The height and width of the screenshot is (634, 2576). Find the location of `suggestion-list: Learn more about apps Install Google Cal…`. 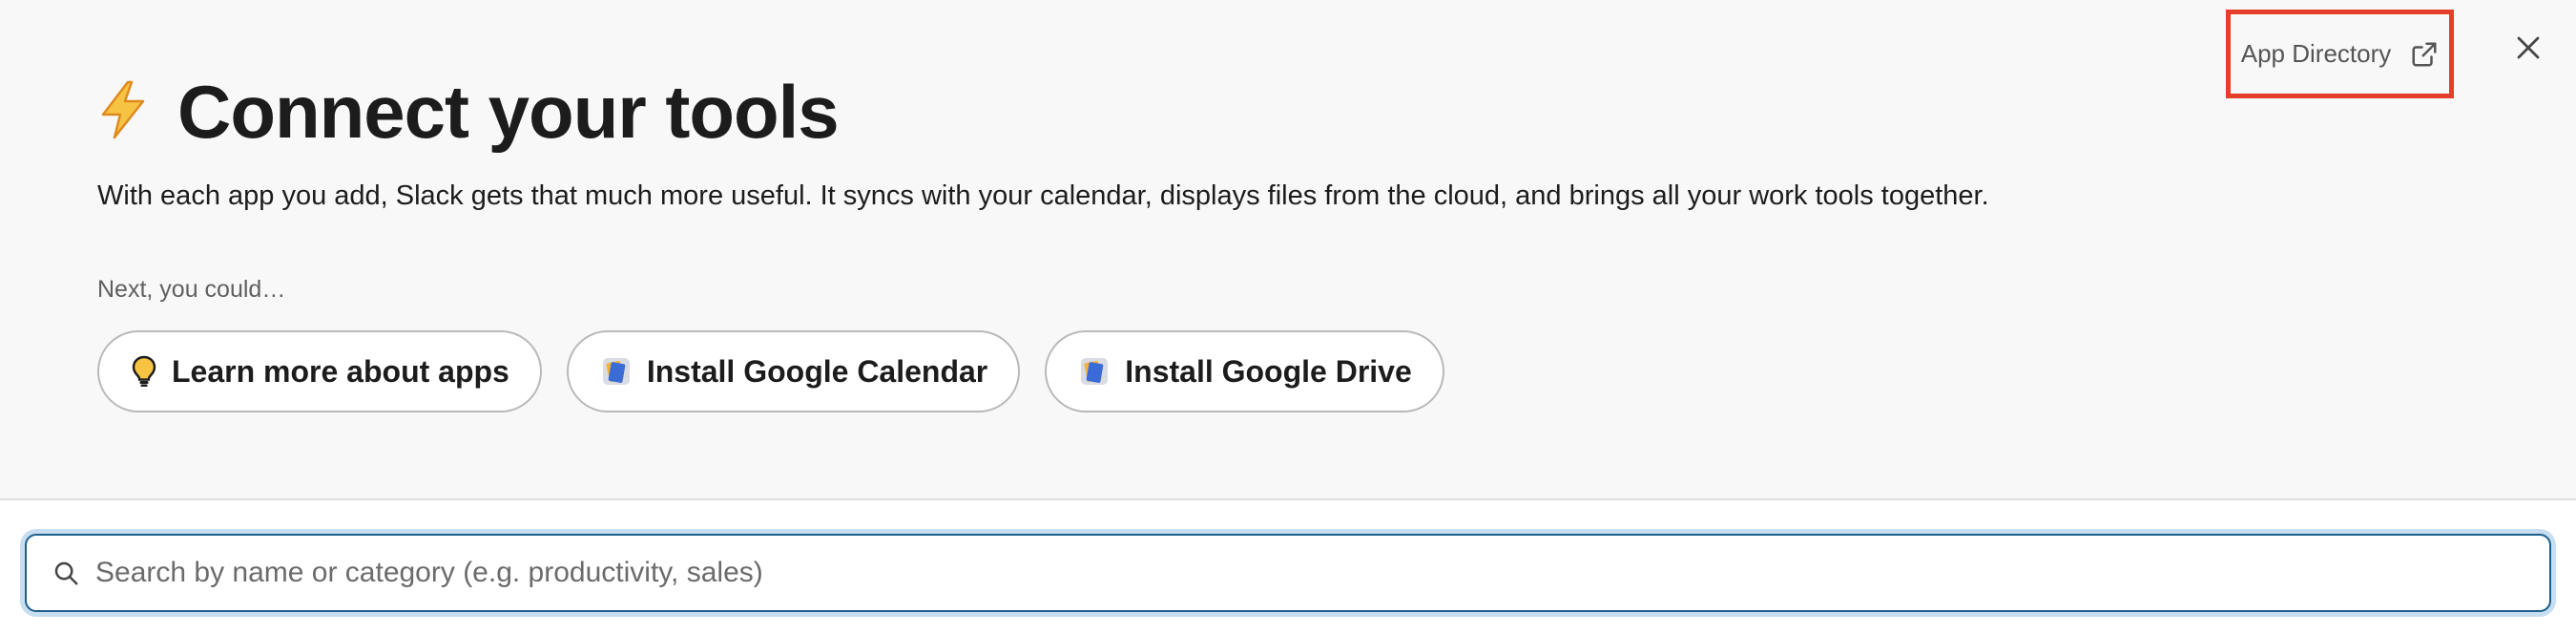

suggestion-list: Learn more about apps Install Google Cal… is located at coordinates (770, 371).